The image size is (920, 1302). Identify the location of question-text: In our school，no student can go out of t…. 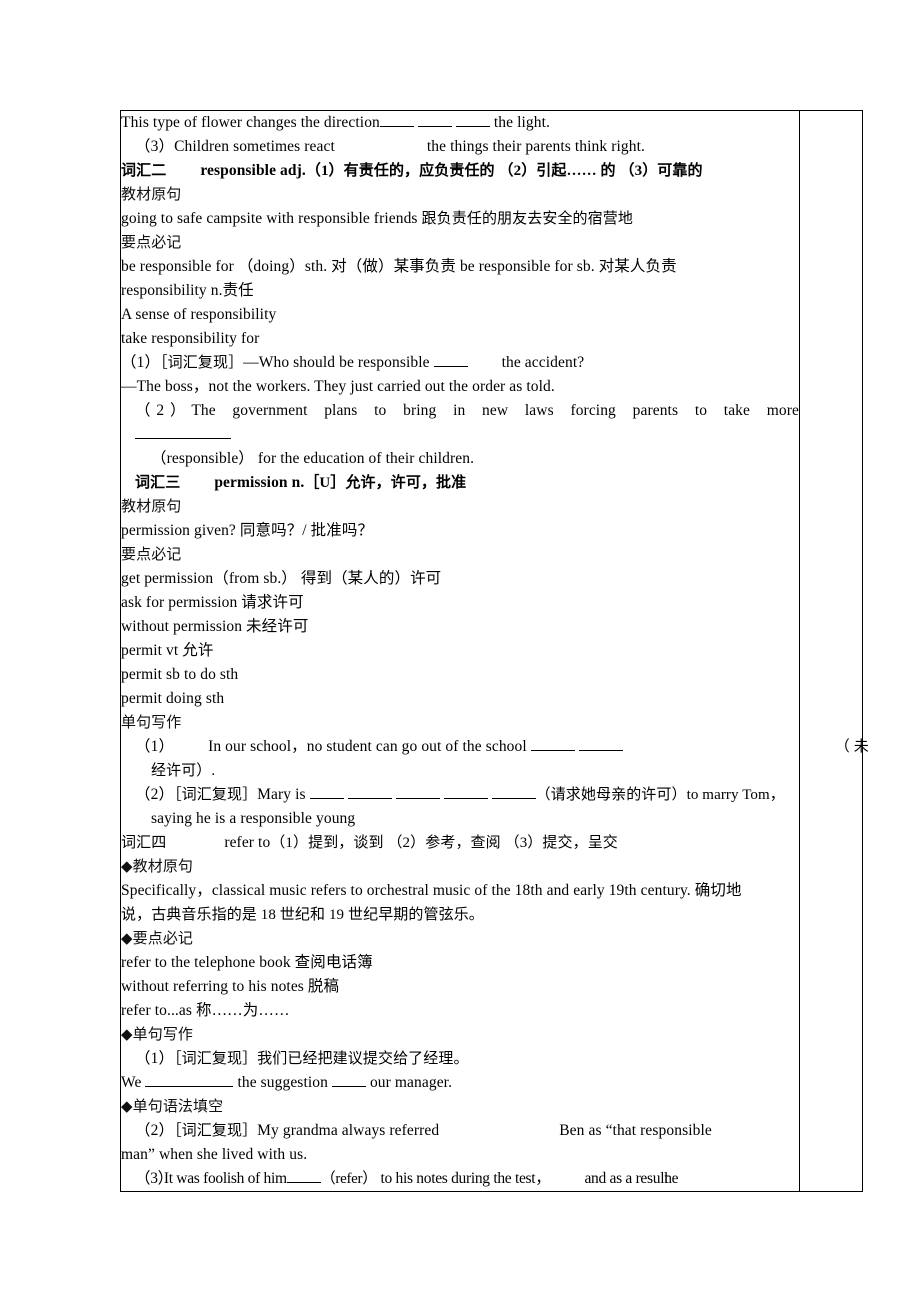
(367, 746).